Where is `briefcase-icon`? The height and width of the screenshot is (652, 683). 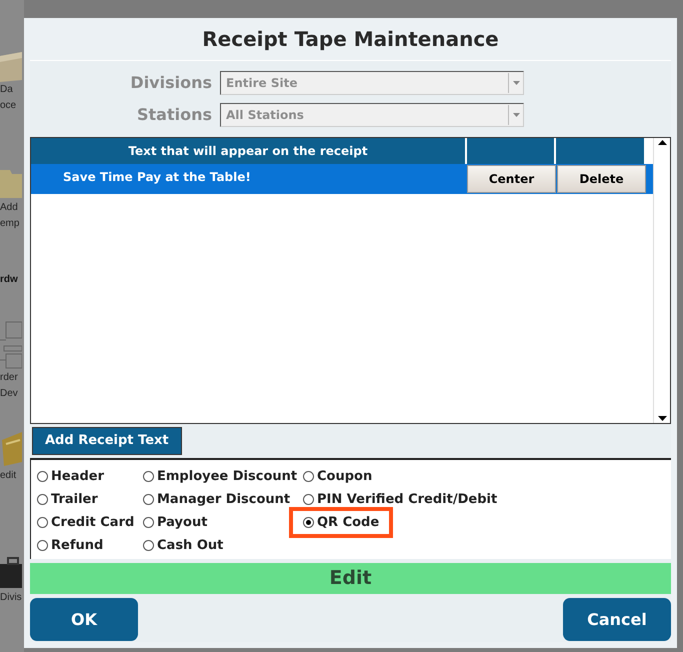
briefcase-icon is located at coordinates (11, 572).